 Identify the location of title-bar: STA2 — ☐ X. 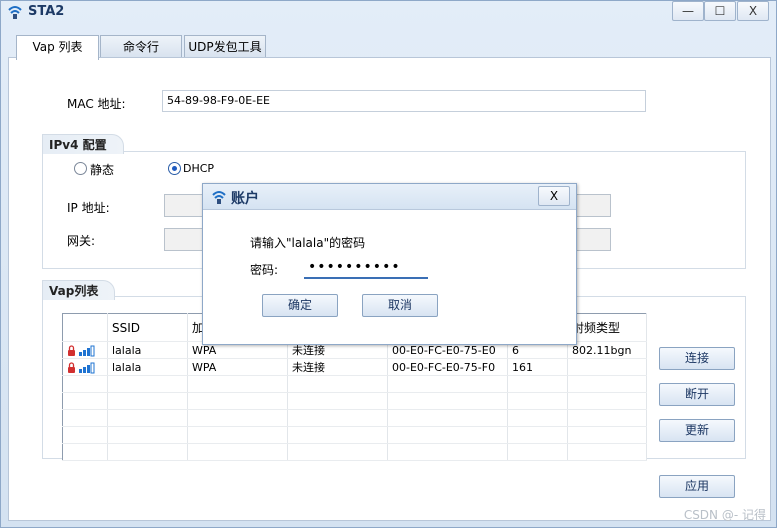
(388, 12).